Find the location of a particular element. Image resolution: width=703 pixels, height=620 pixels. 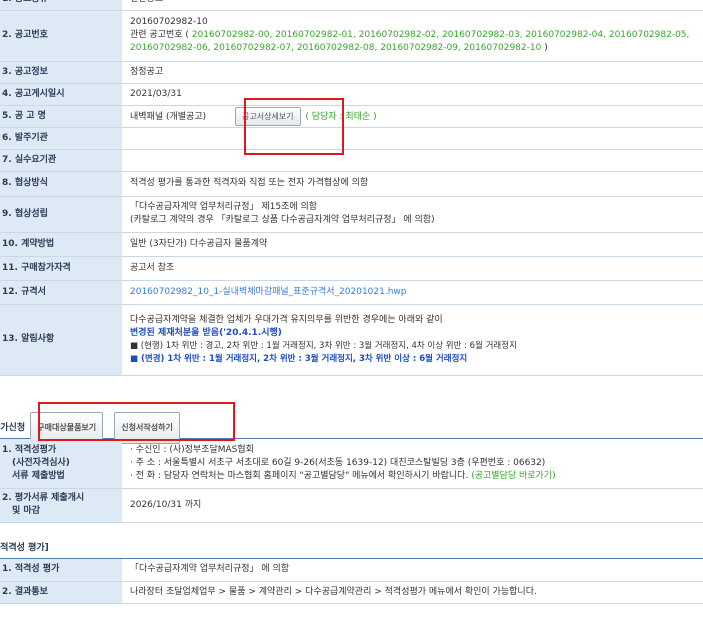

demand-agency-label: 7. 실수요기관 is located at coordinates (61, 160).